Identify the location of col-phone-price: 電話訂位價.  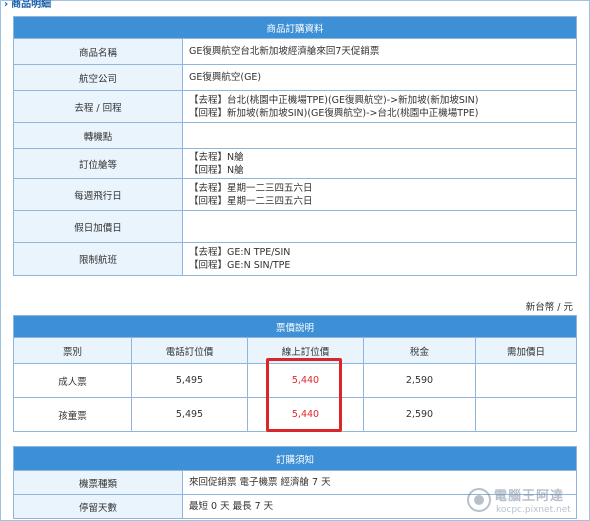
(189, 350).